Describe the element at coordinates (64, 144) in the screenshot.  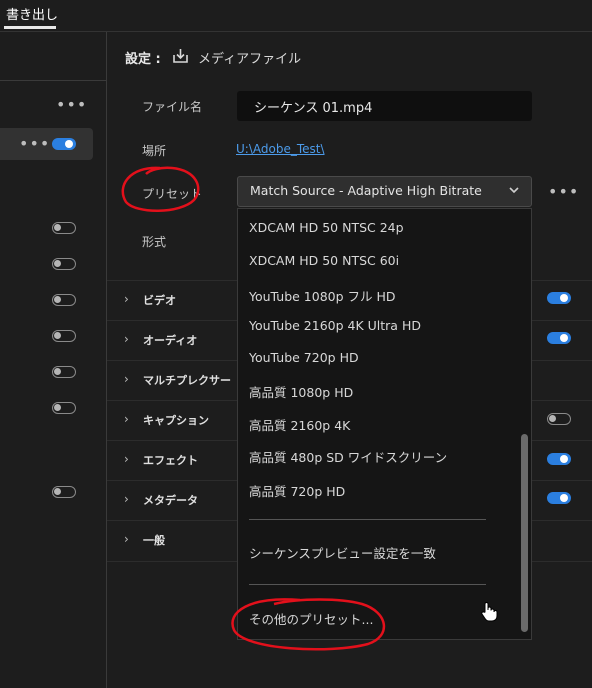
I see `left-toggle-active` at that location.